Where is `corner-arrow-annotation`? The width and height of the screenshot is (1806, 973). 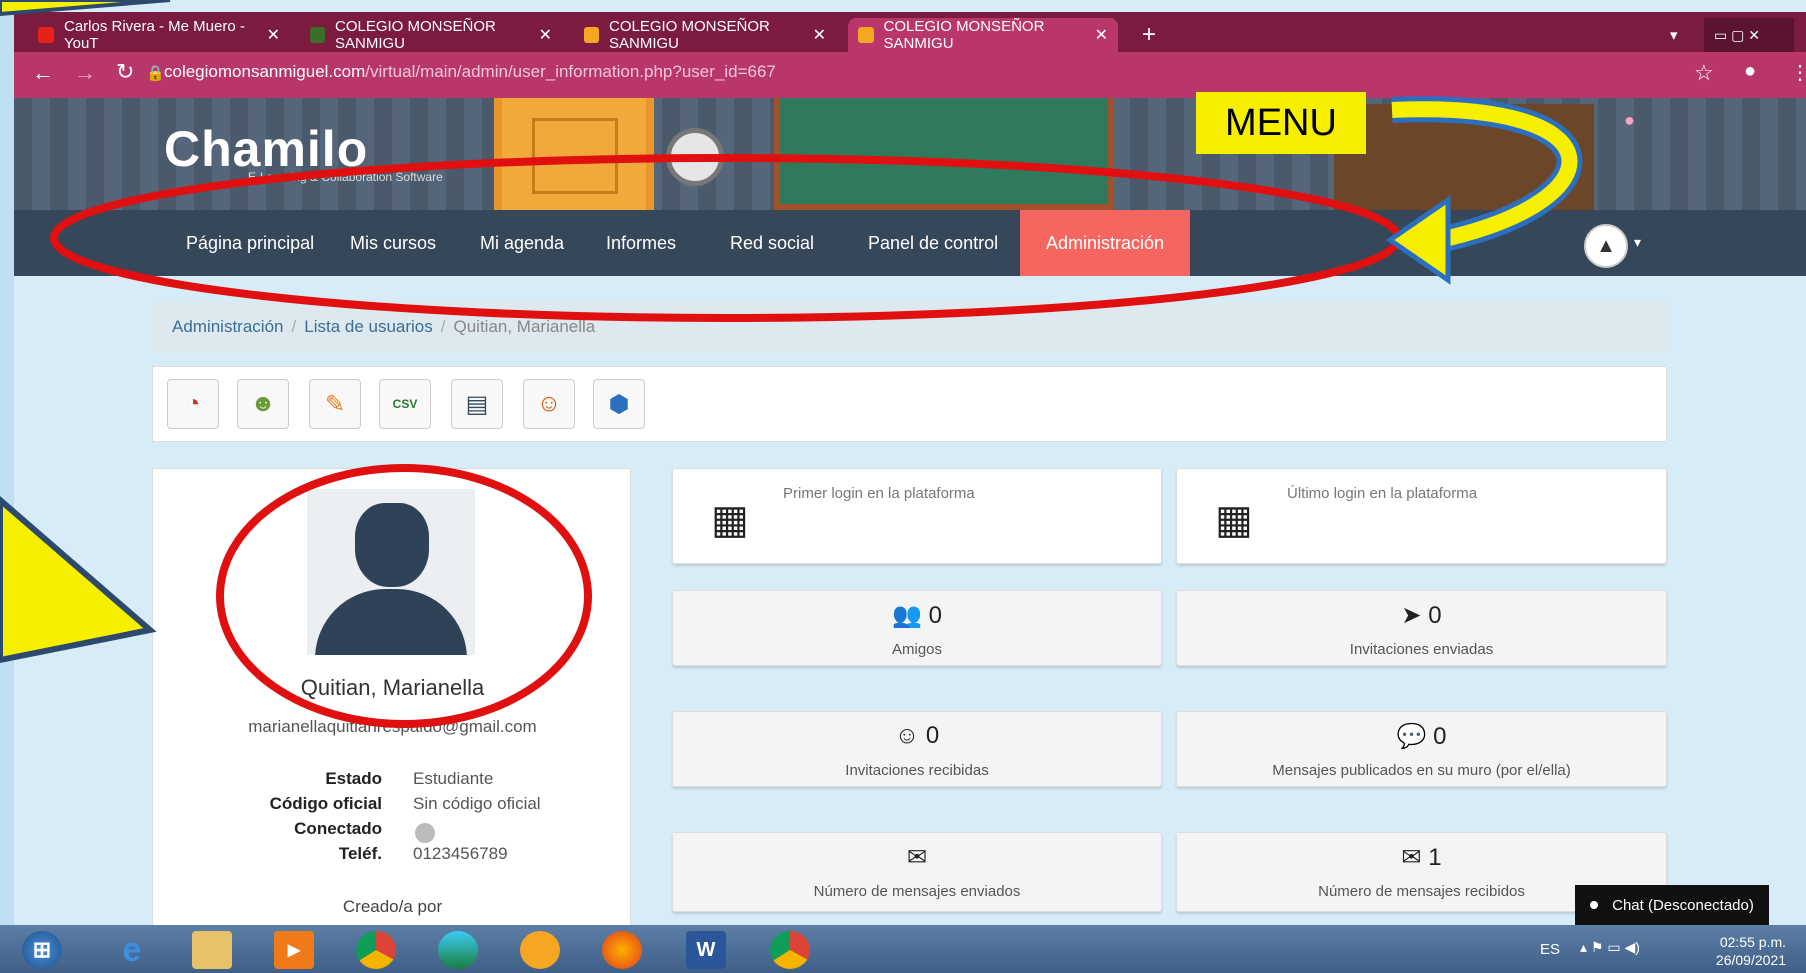 corner-arrow-annotation is located at coordinates (85, 8).